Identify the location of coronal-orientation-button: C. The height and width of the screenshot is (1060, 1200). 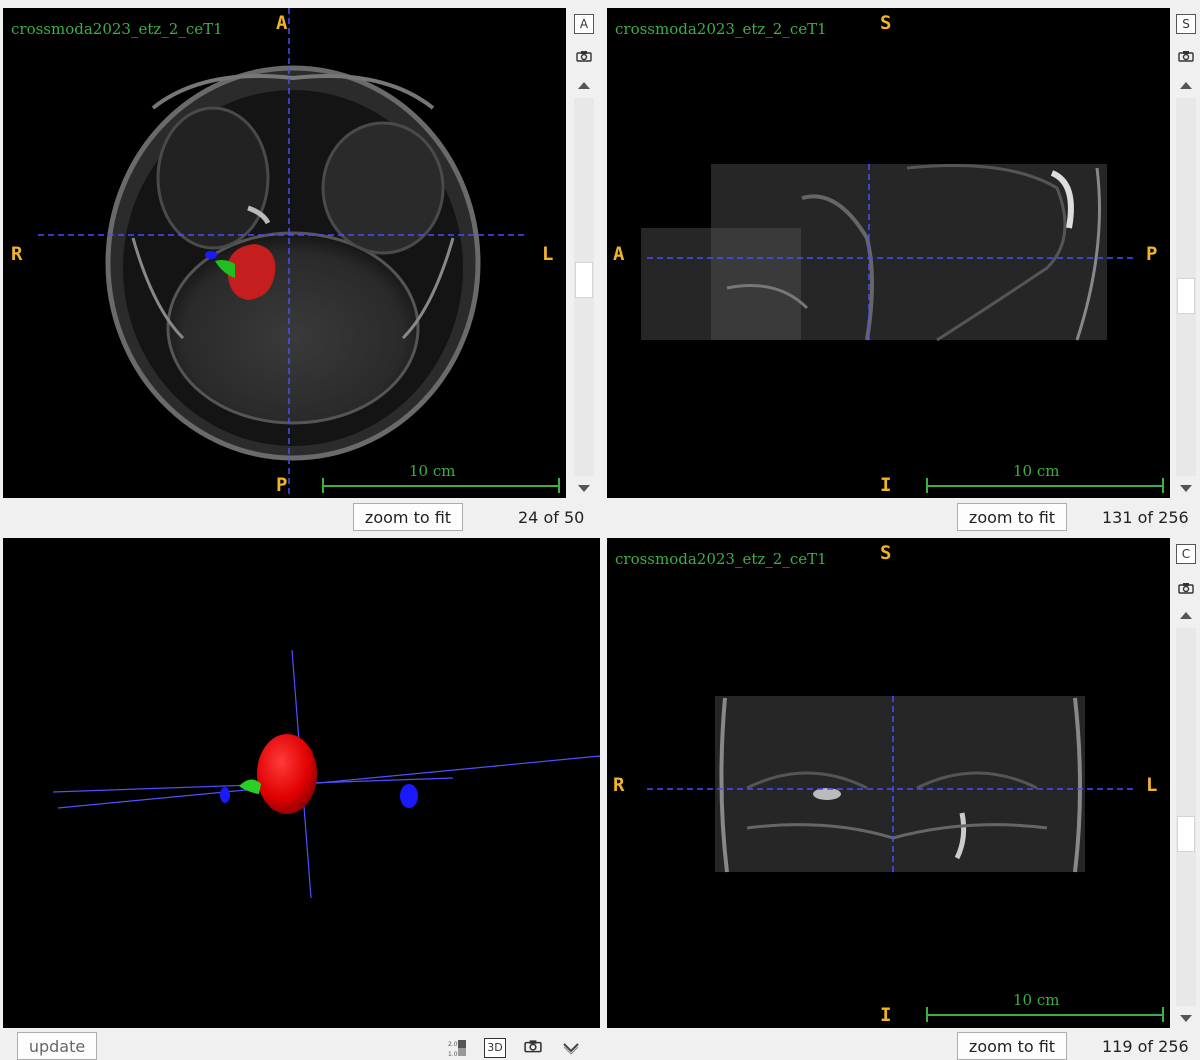
(1186, 554).